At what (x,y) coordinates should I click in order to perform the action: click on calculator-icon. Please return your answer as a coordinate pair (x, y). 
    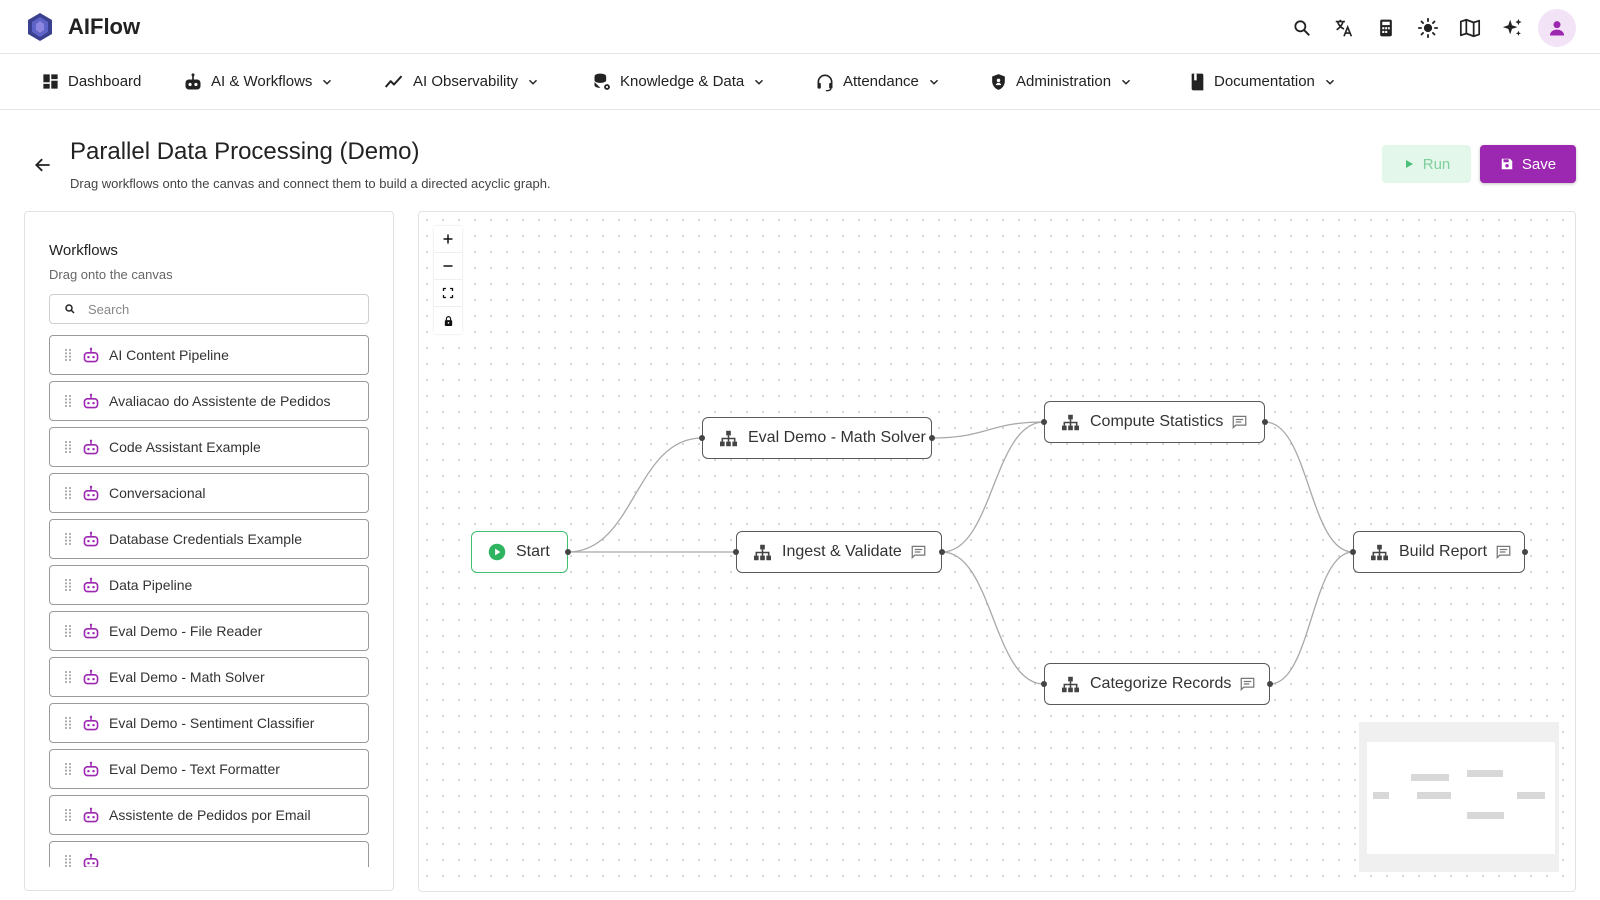
    Looking at the image, I should click on (1386, 28).